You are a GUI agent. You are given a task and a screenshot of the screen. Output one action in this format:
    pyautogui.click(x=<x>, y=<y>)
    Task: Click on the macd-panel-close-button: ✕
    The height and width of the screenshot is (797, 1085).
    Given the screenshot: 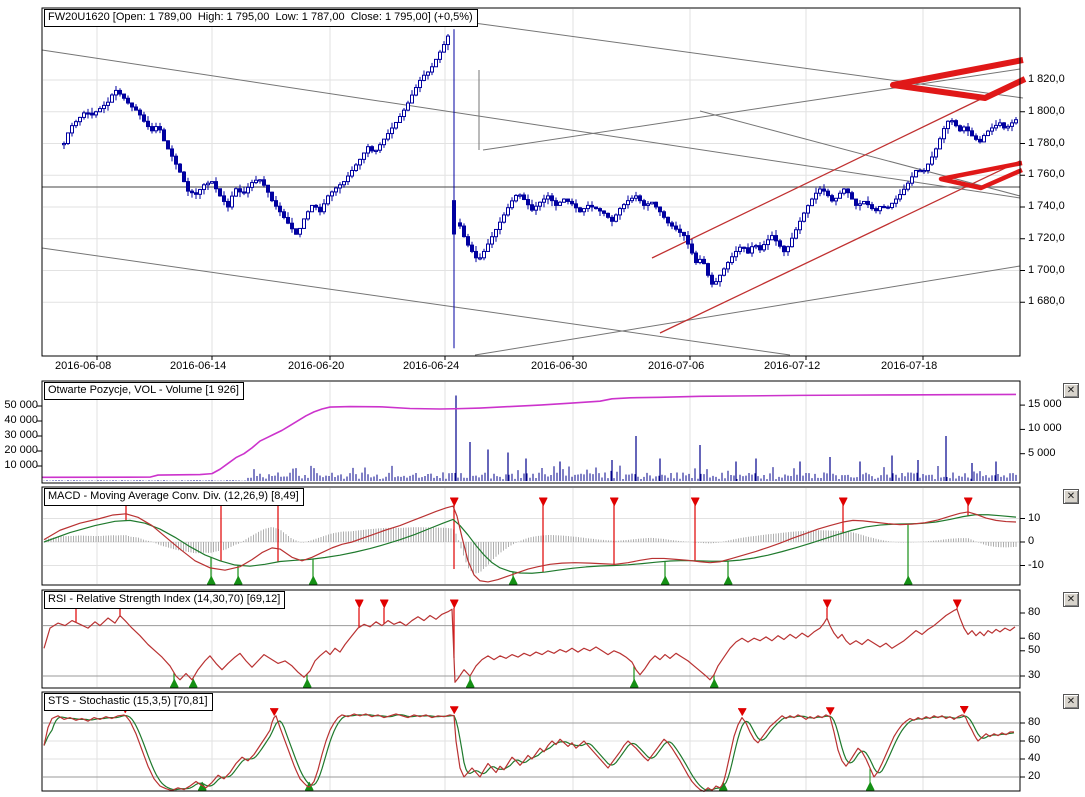 What is the action you would take?
    pyautogui.click(x=1071, y=496)
    